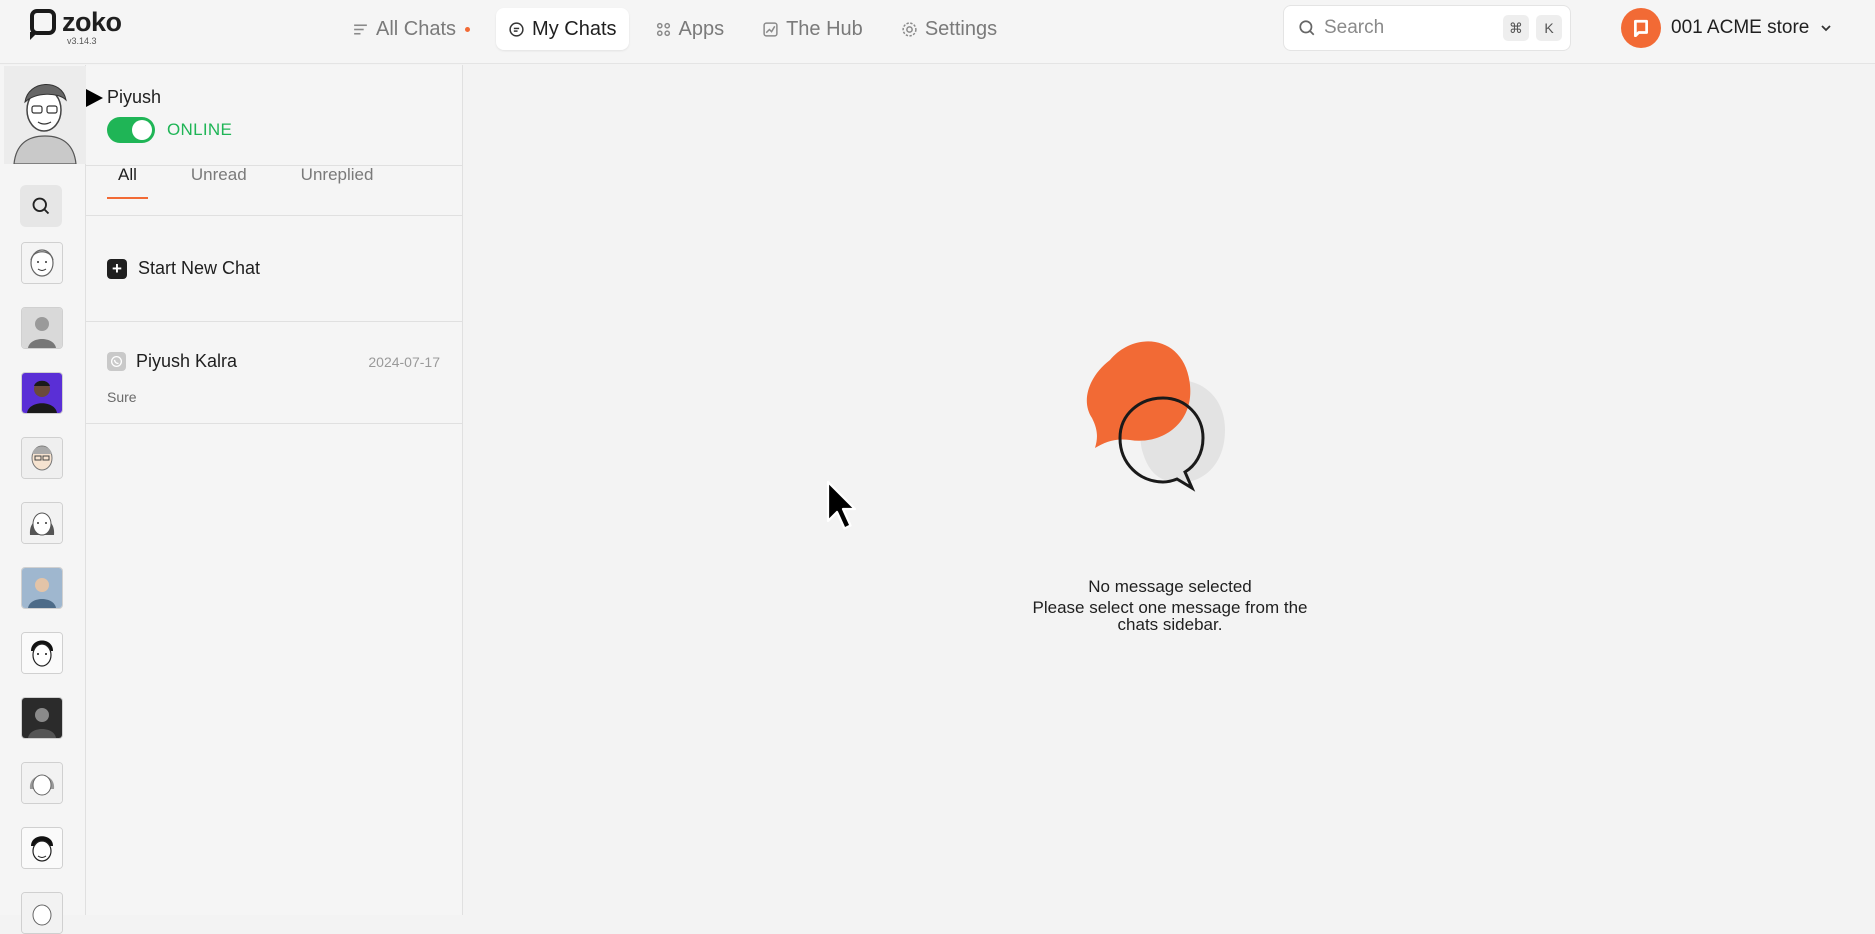 The width and height of the screenshot is (1875, 934). Describe the element at coordinates (416, 28) in the screenshot. I see `nav-all-chats-label: All Chats` at that location.